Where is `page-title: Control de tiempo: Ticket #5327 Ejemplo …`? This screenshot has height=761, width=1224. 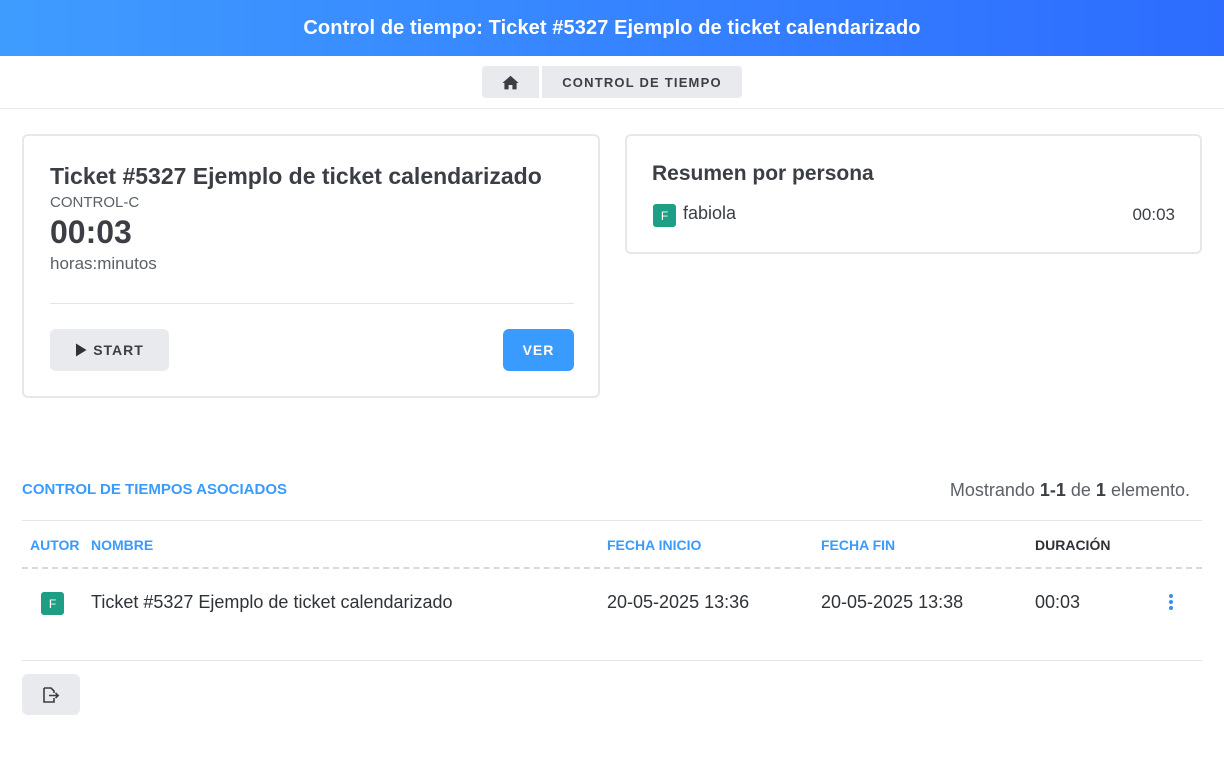
page-title: Control de tiempo: Ticket #5327 Ejemplo … is located at coordinates (612, 27).